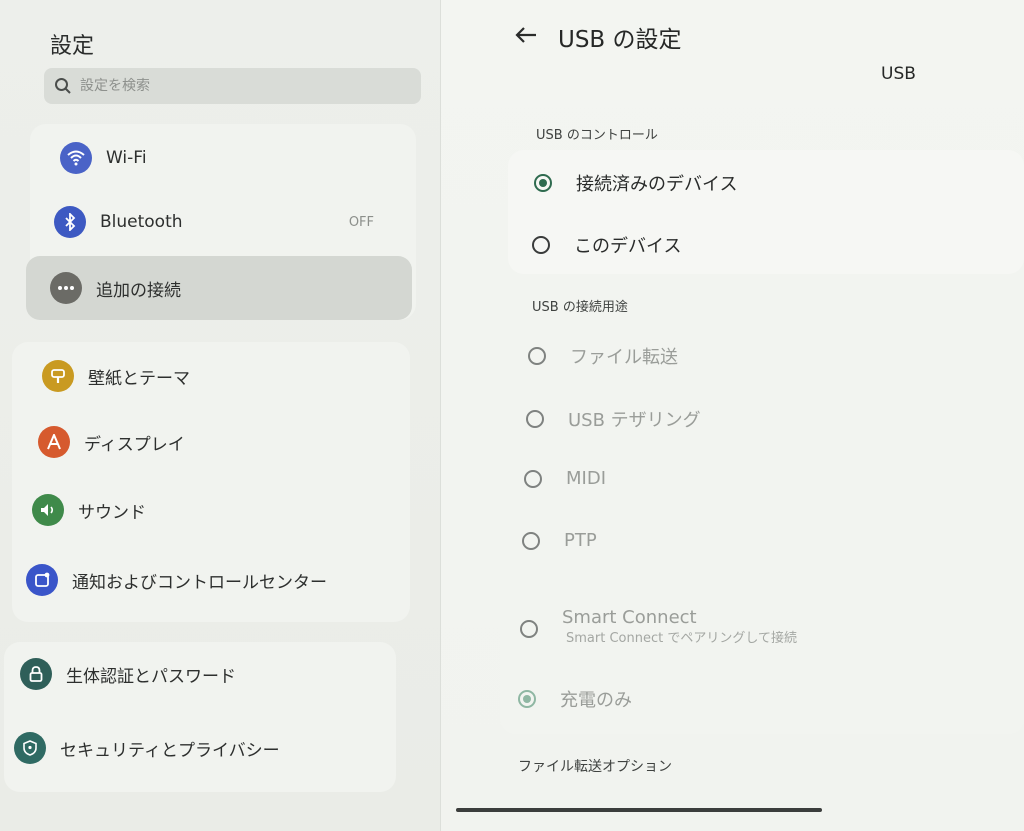  What do you see at coordinates (170, 750) in the screenshot?
I see `sidebar-item-label: セキュリティとプライバシー` at bounding box center [170, 750].